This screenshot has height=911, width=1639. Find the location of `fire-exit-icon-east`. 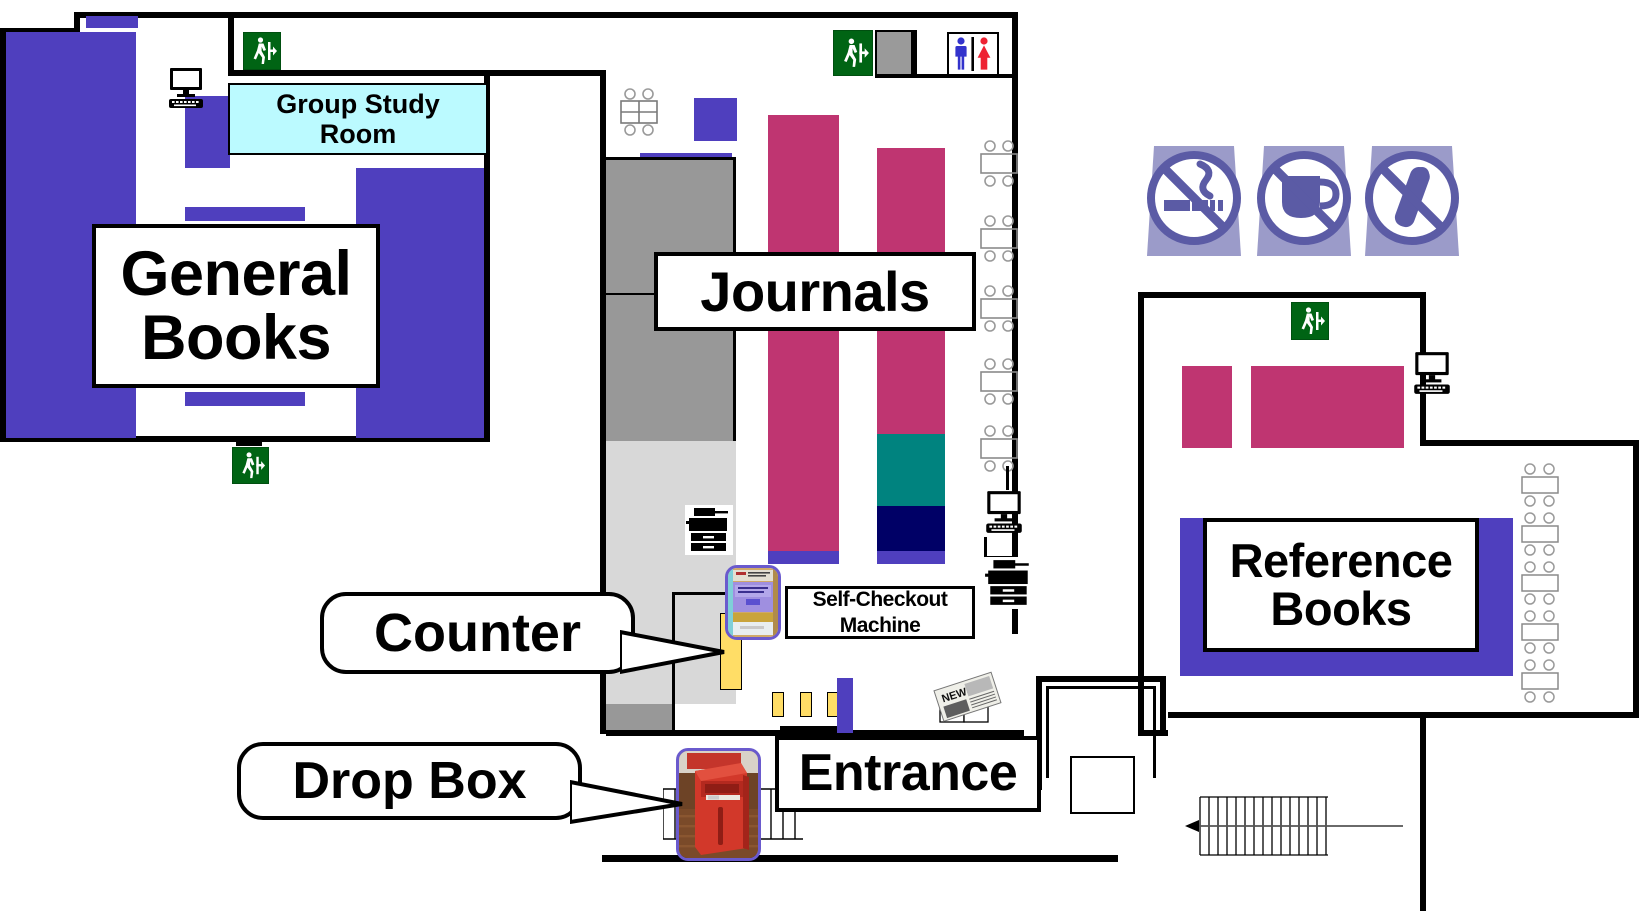

fire-exit-icon-east is located at coordinates (1310, 321).